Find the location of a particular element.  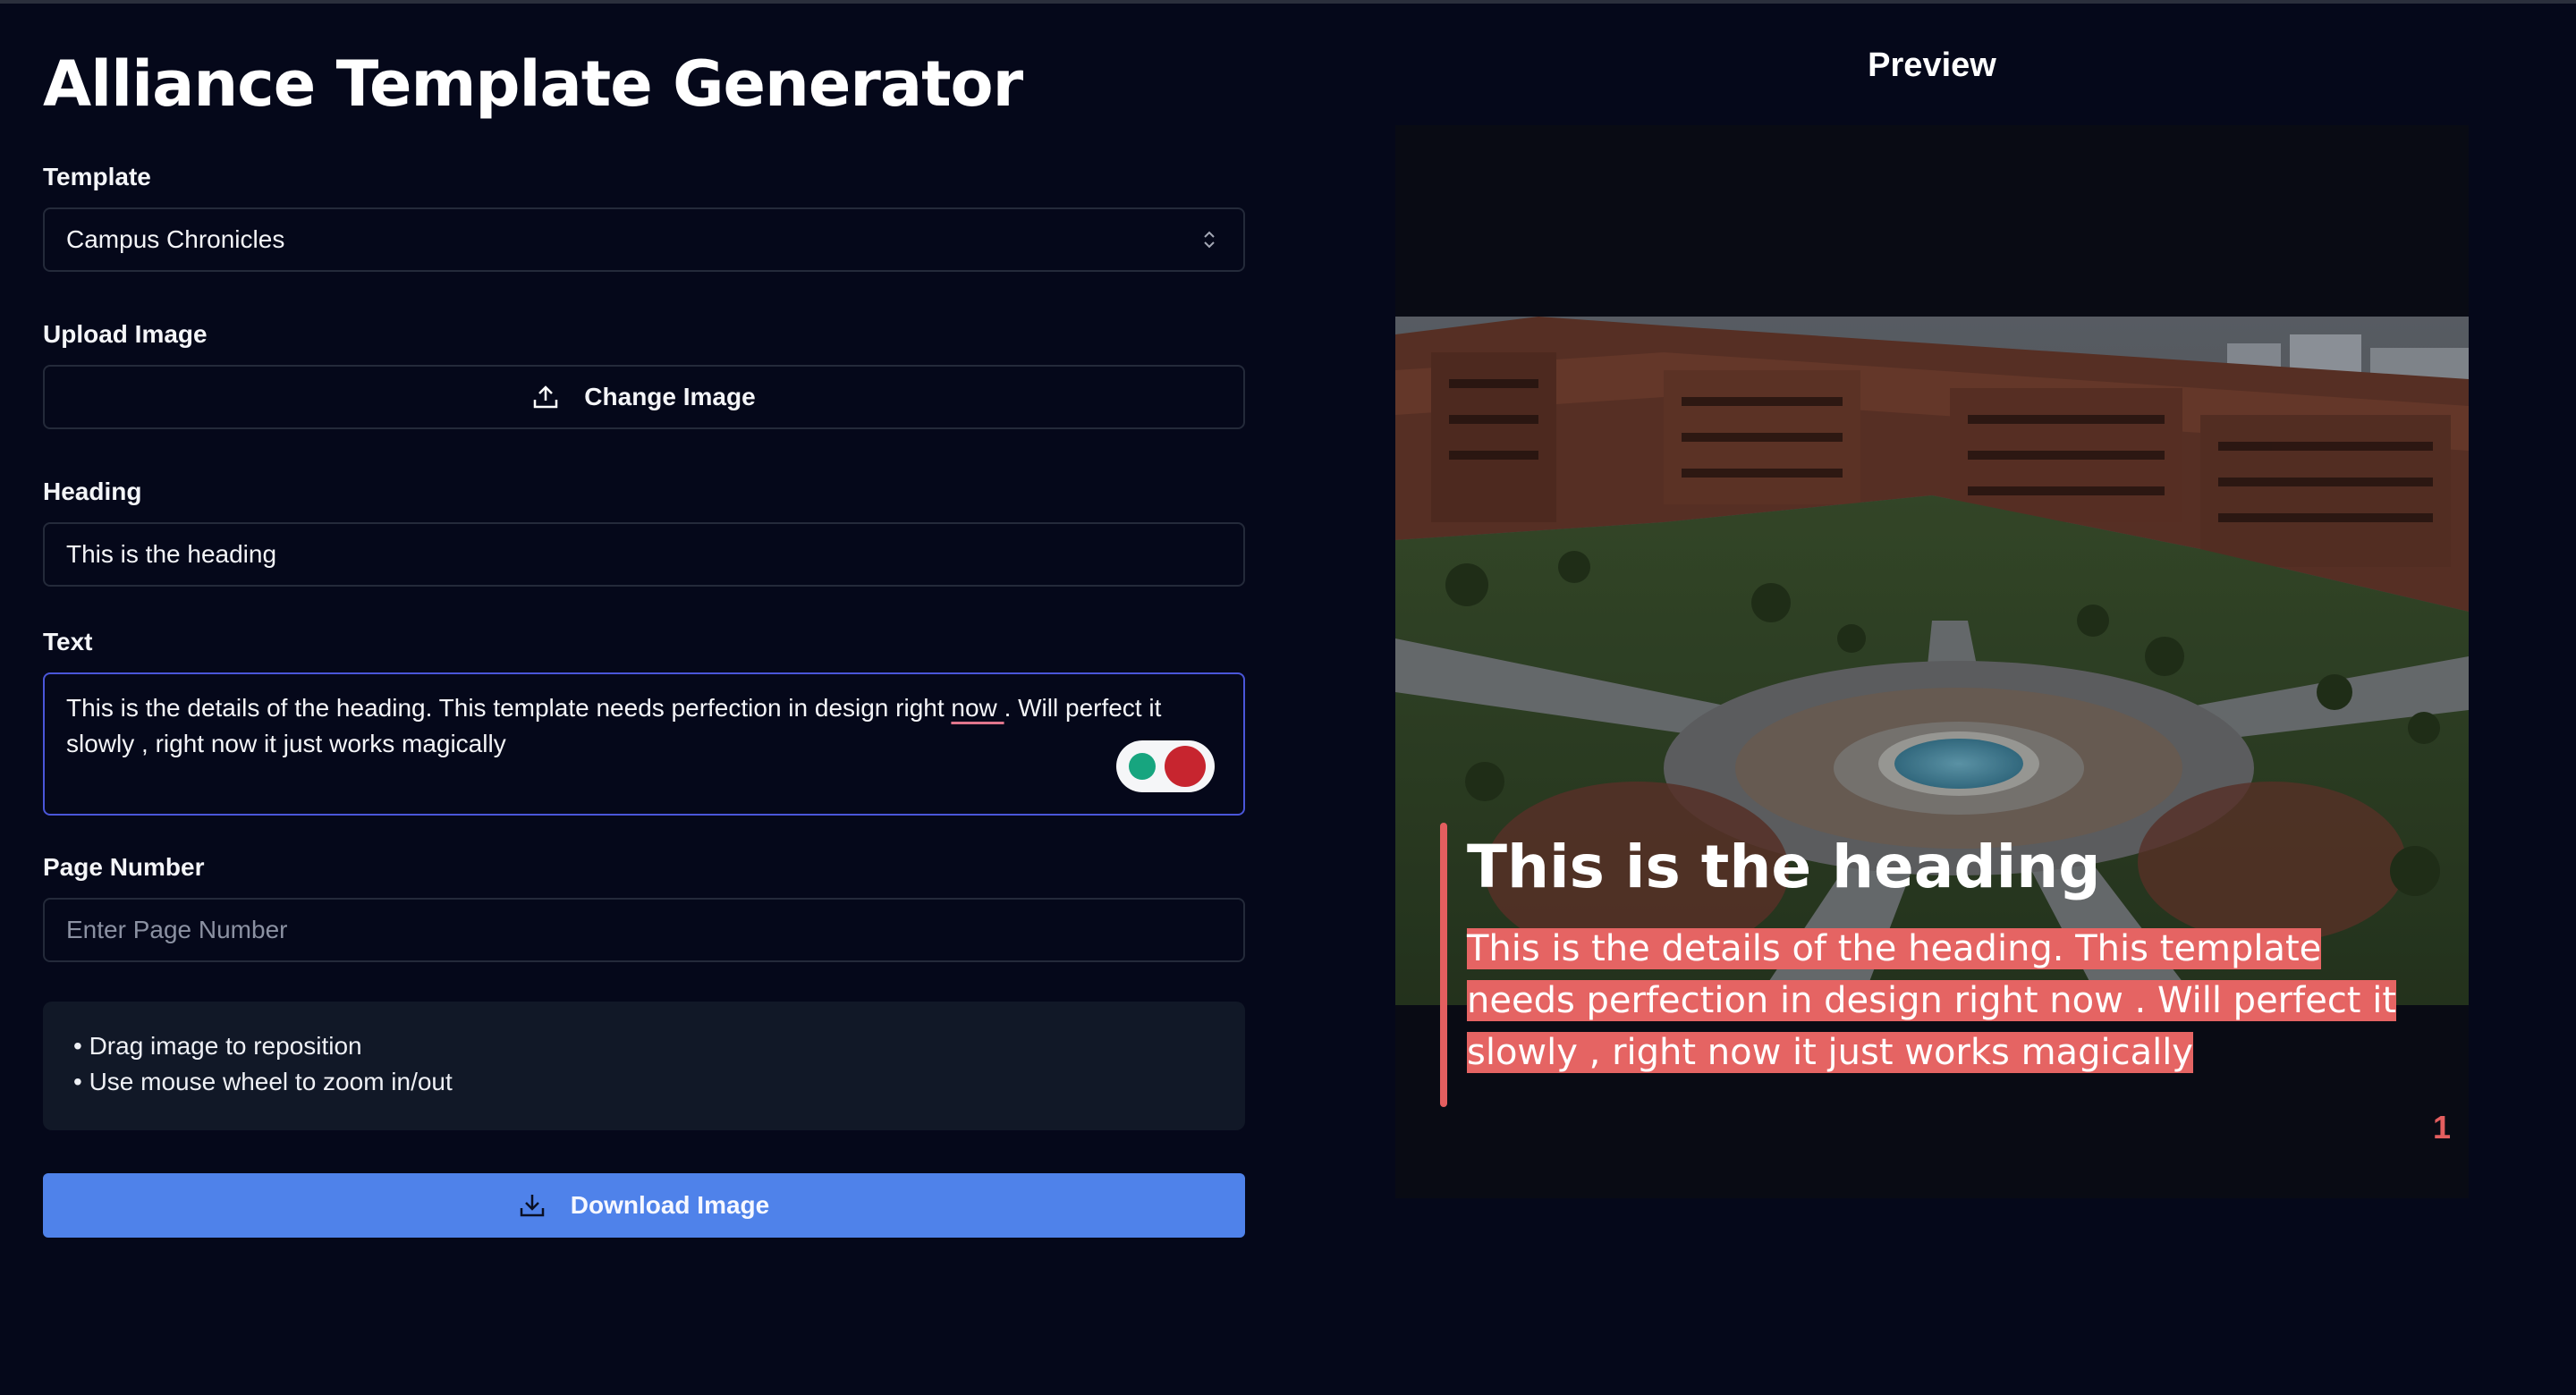

page-number-label: Page Number is located at coordinates (124, 867).